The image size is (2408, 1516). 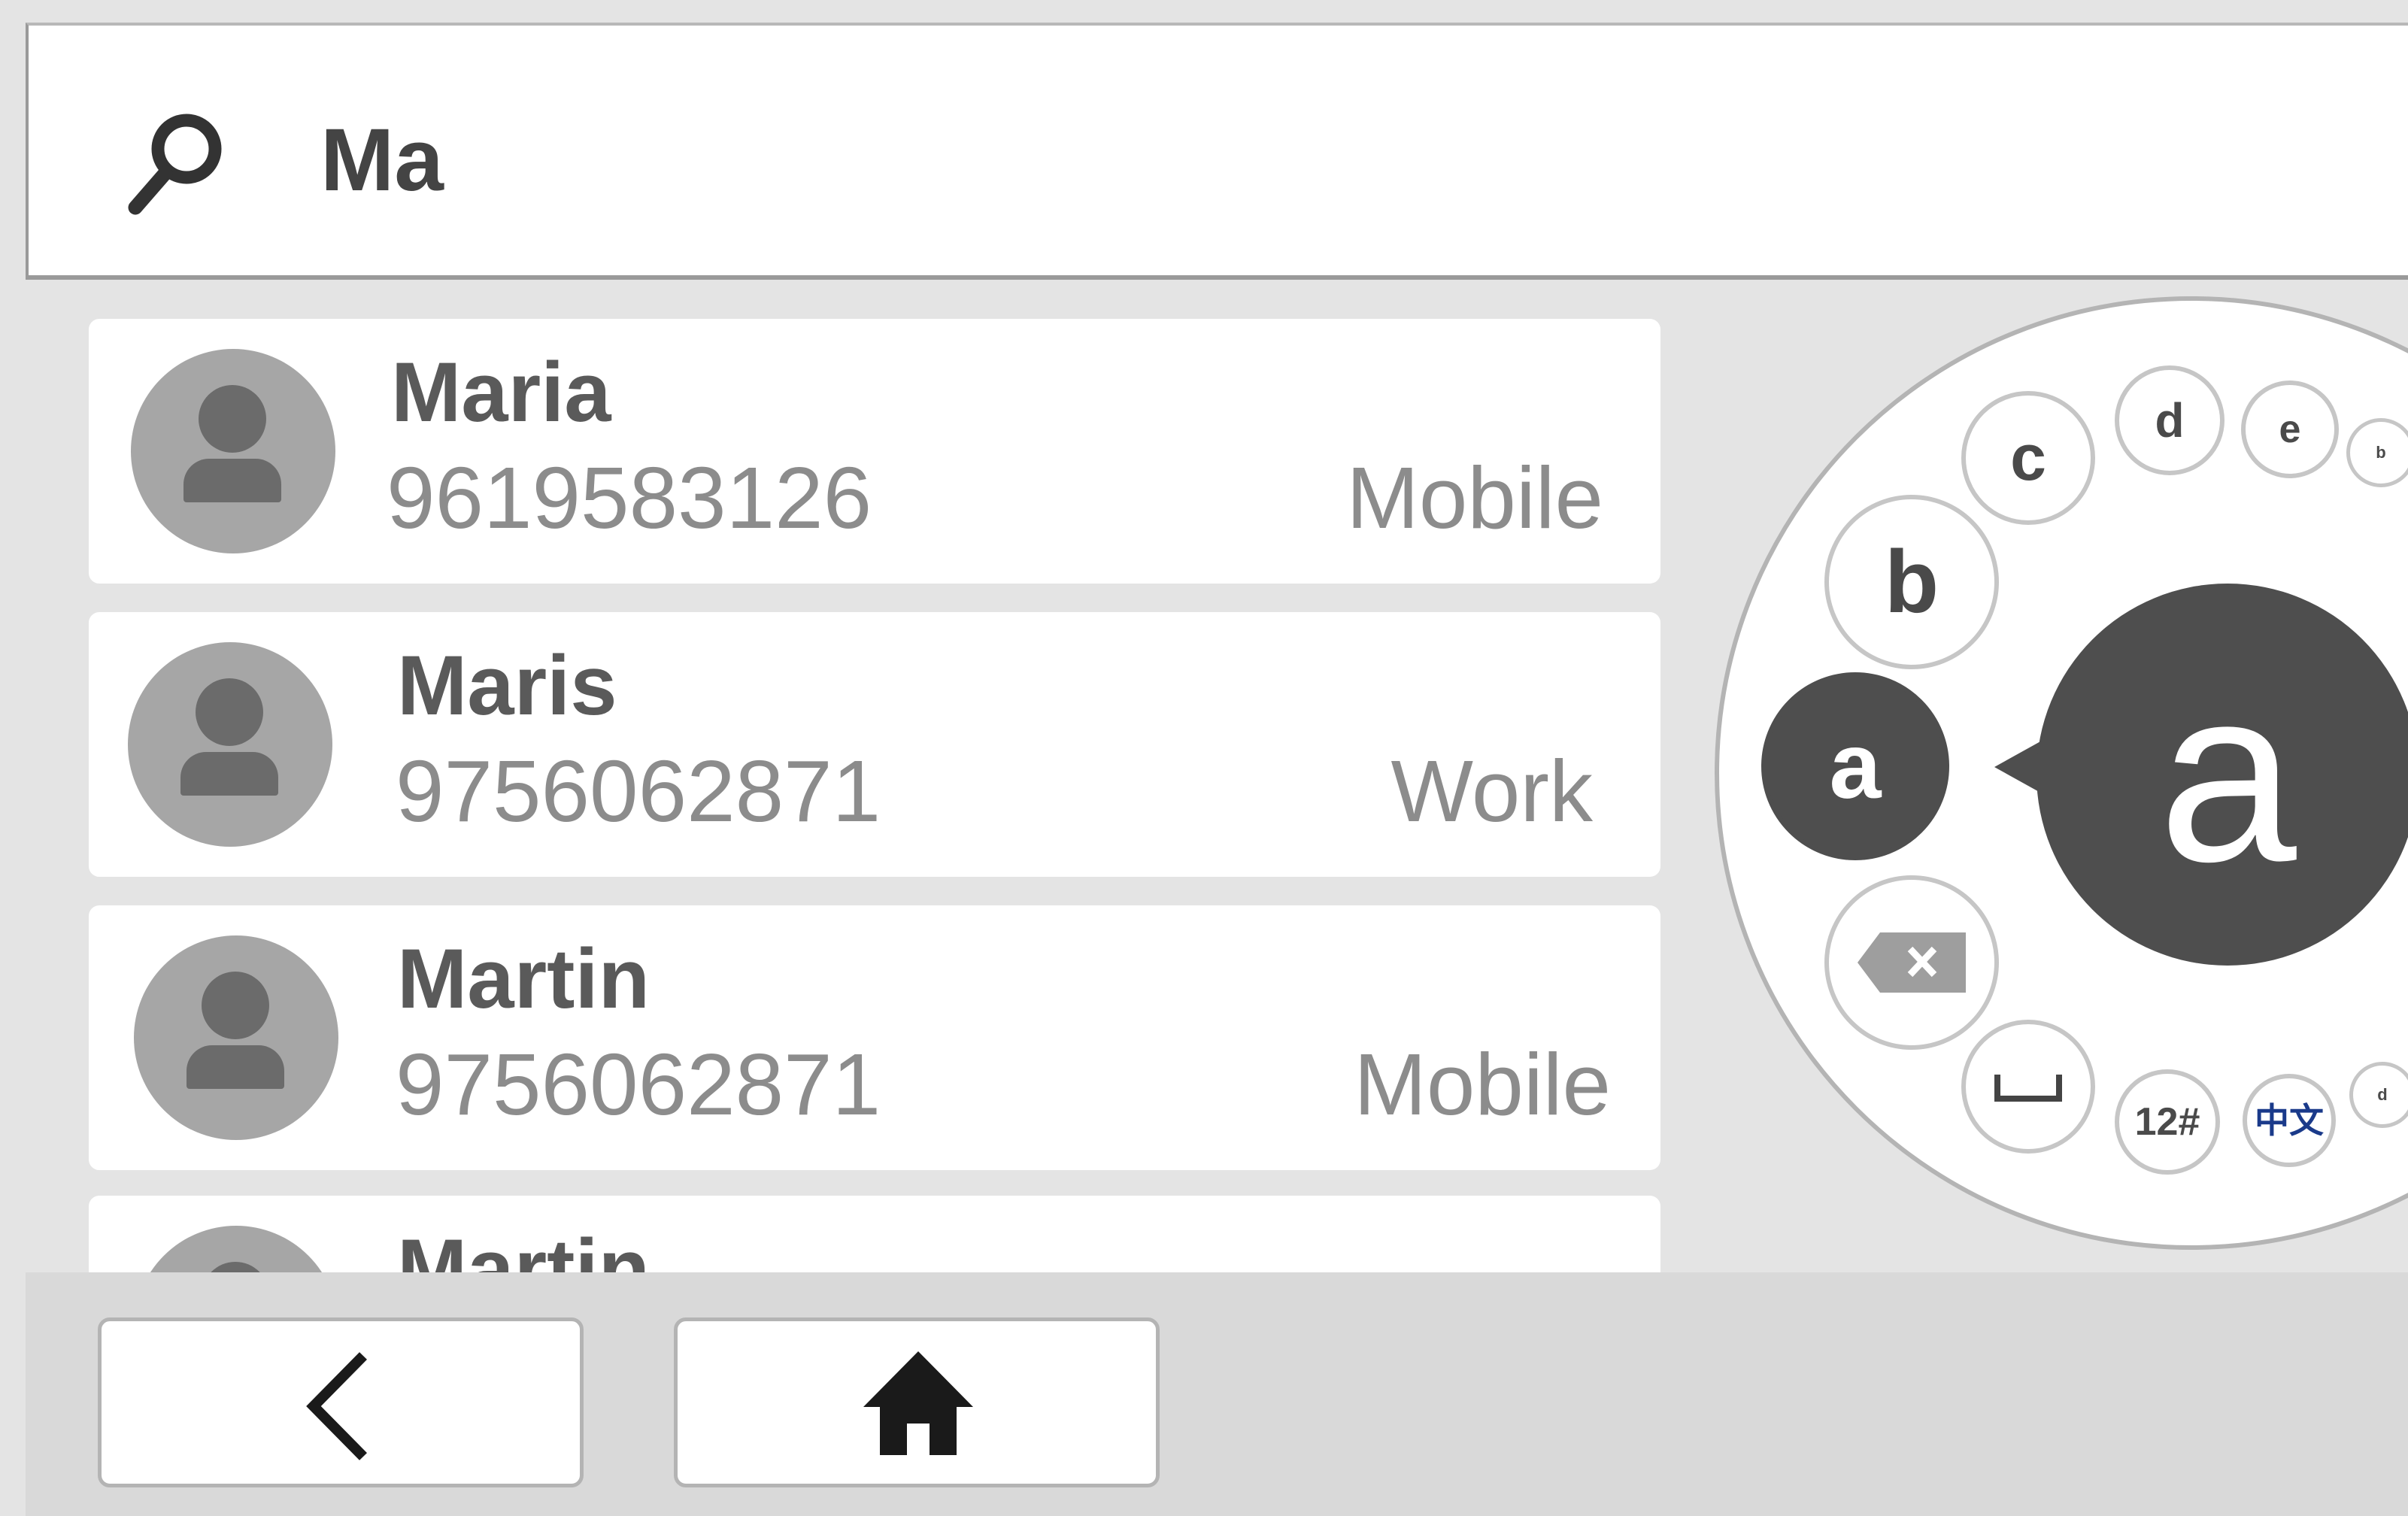 What do you see at coordinates (2170, 420) in the screenshot?
I see `dial-key-d: d` at bounding box center [2170, 420].